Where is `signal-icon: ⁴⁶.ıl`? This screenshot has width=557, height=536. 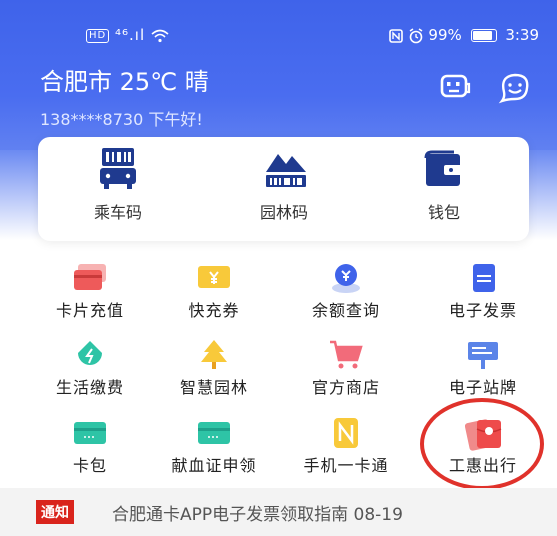 signal-icon: ⁴⁶.ıl is located at coordinates (130, 35).